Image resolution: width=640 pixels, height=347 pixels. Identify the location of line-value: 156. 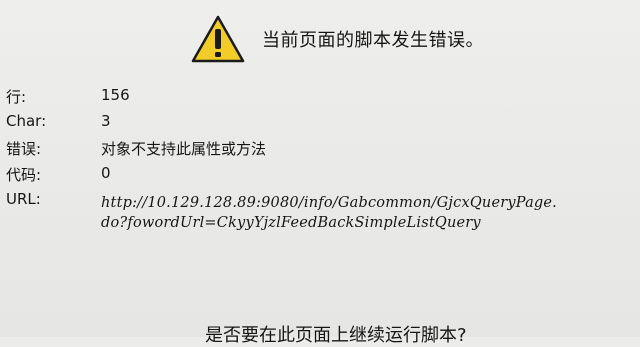
(115, 95).